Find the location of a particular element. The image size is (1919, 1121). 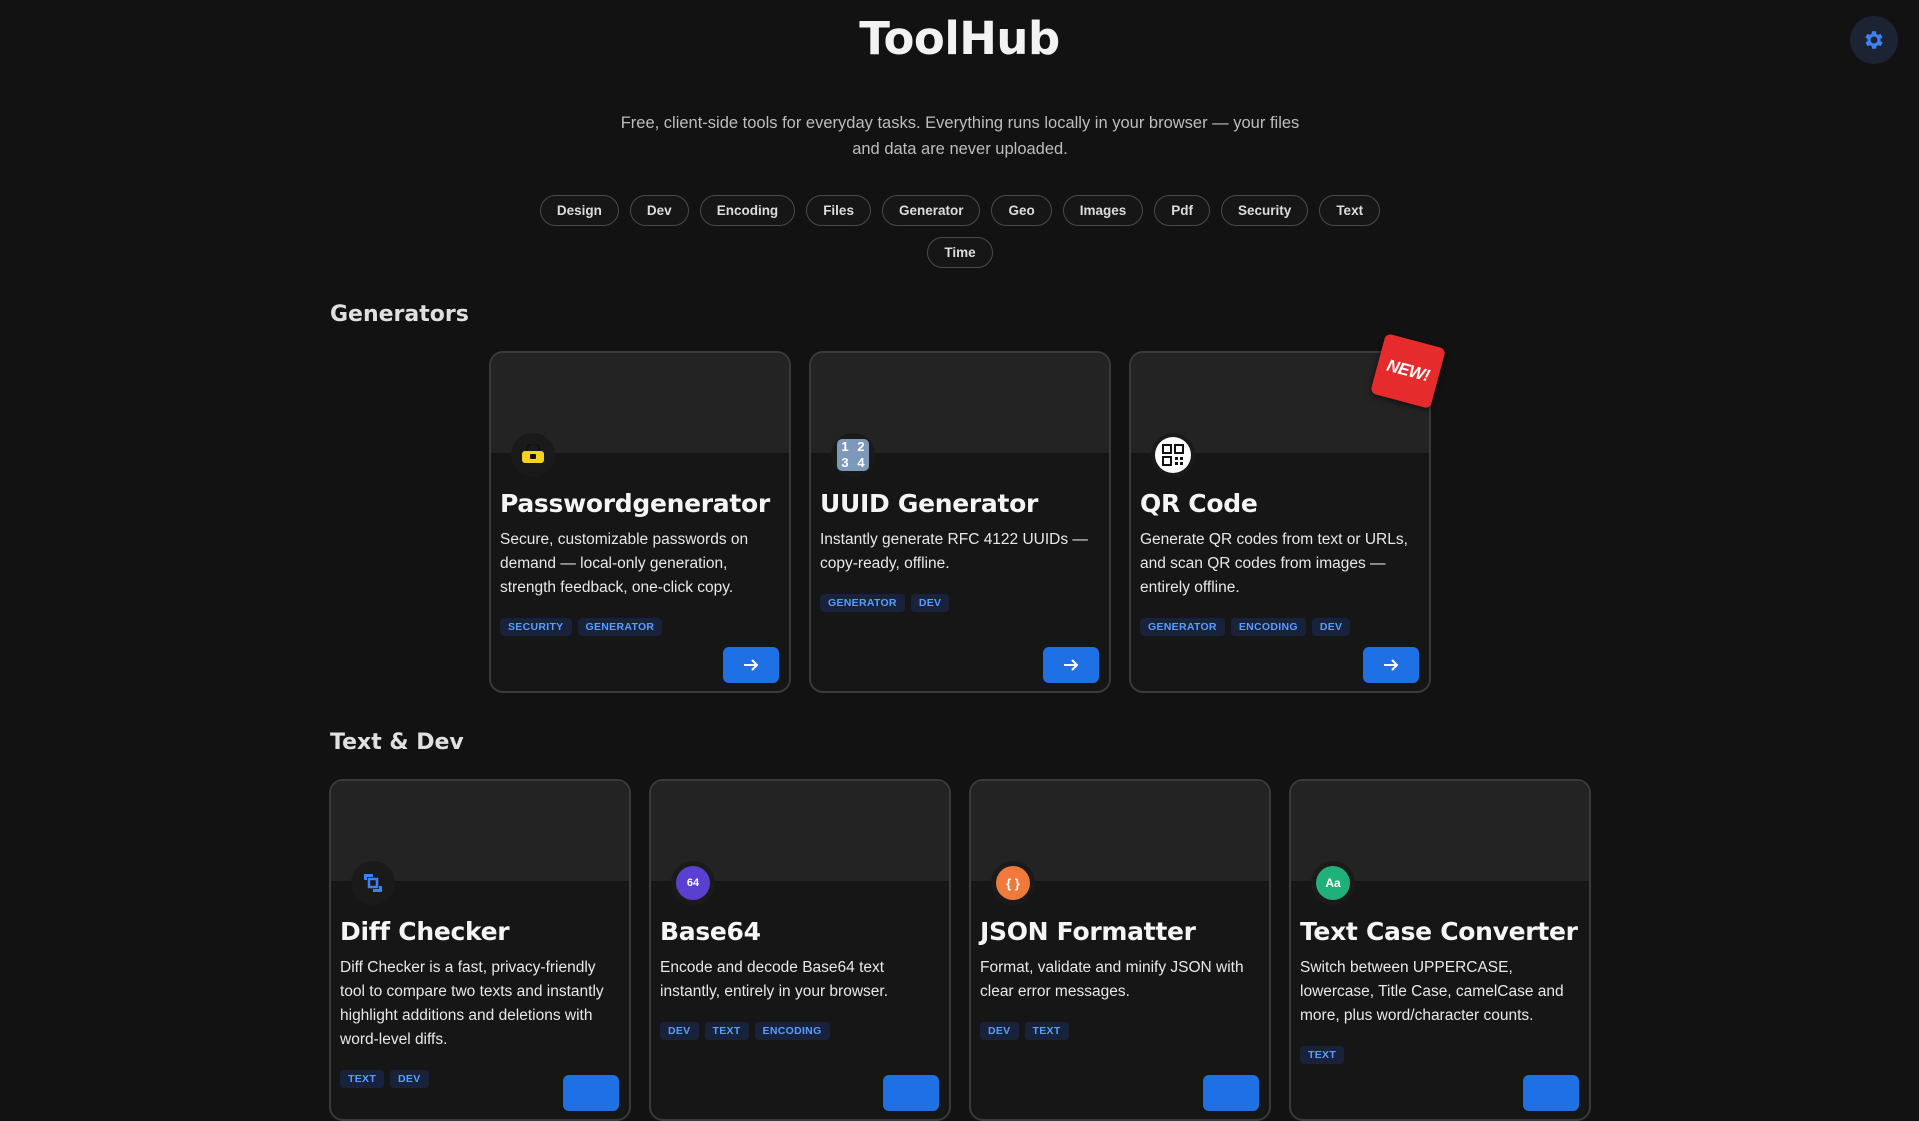

card-title: QR Code is located at coordinates (1199, 503).